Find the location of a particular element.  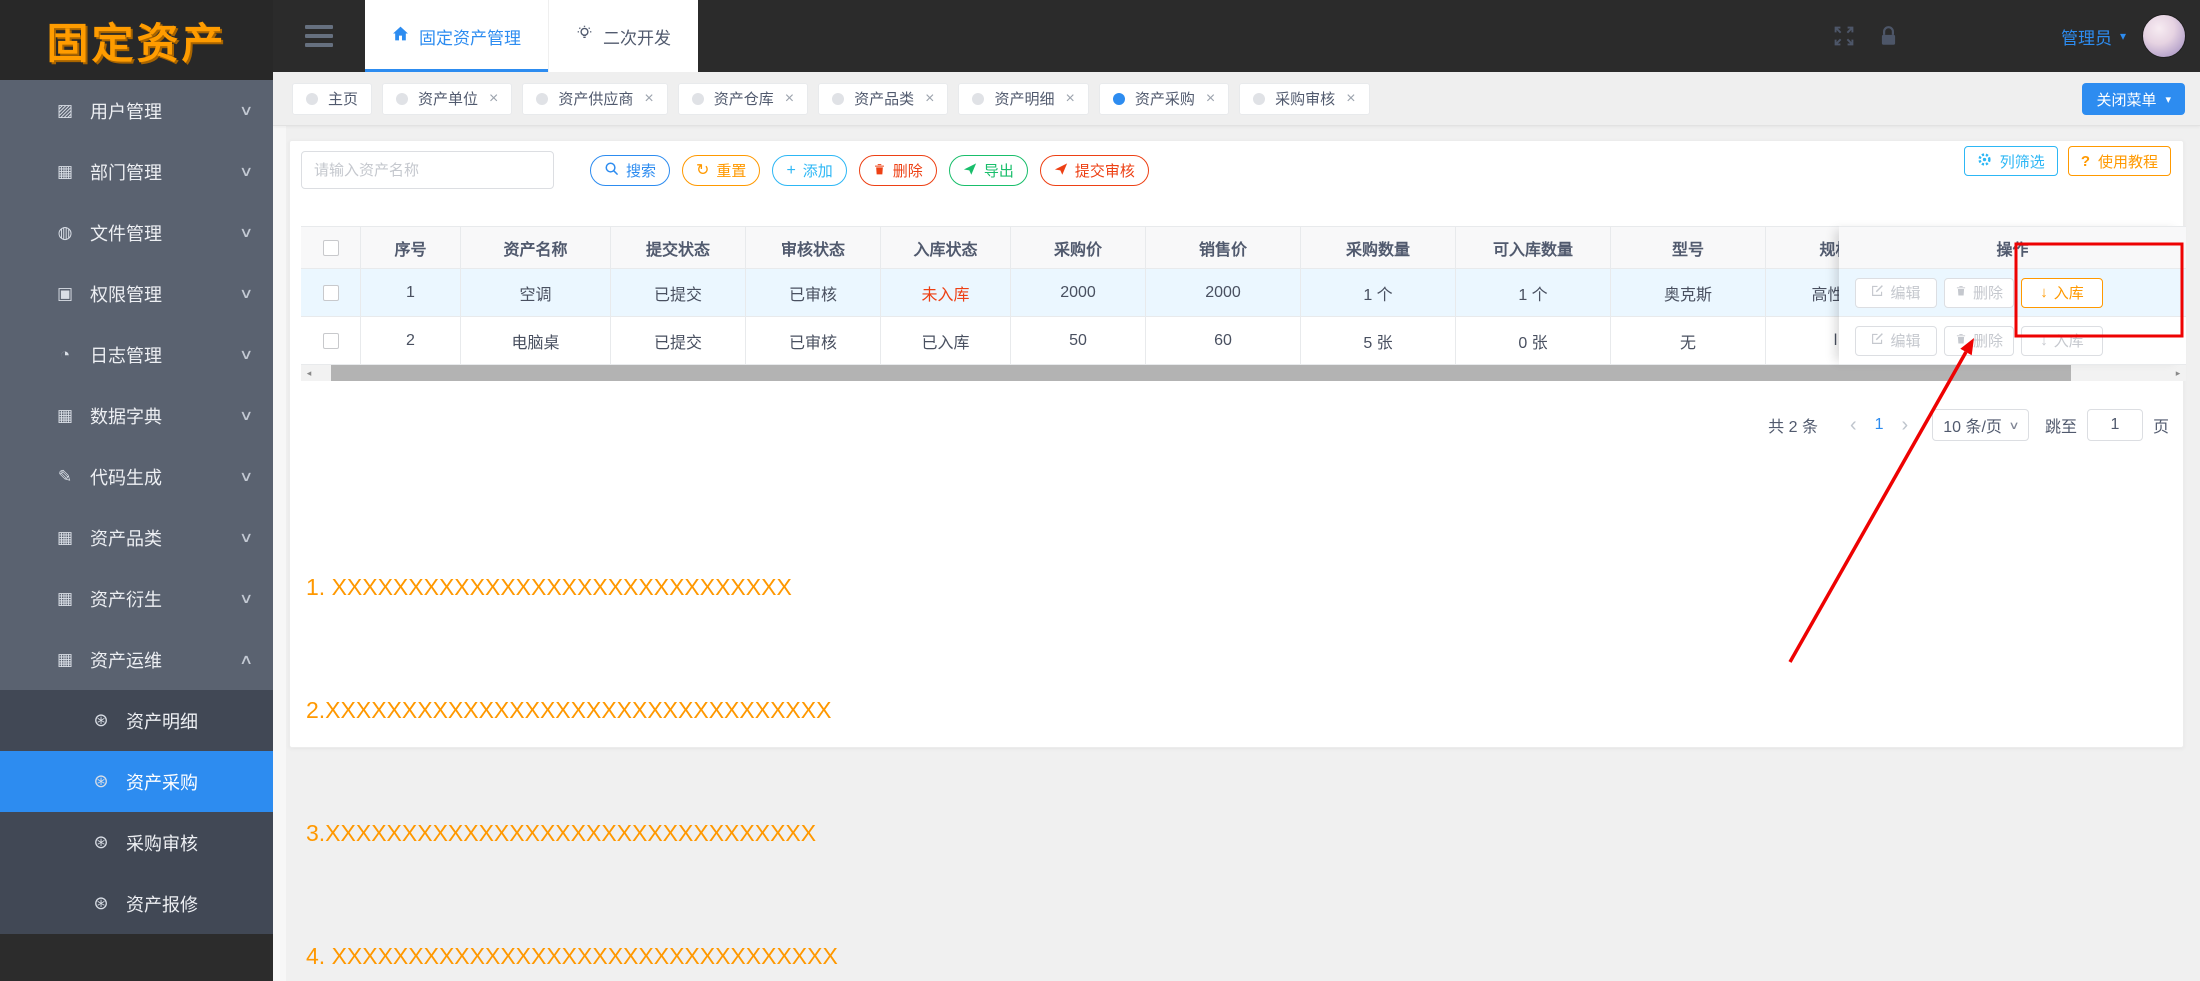

sidebar-item-dept-mgmt: ▦ 部门管理 ∨ is located at coordinates (136, 171).